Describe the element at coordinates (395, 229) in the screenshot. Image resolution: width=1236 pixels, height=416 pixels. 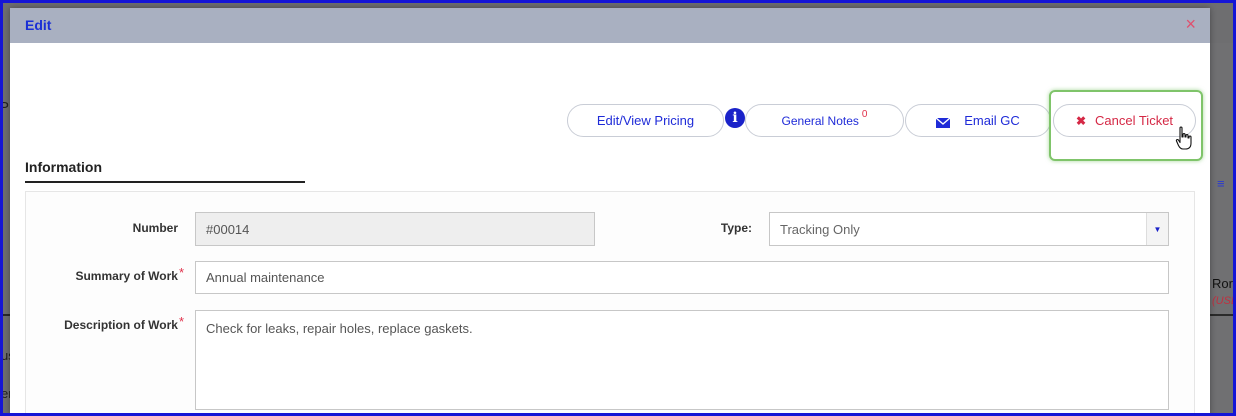
I see `number-field: #00014` at that location.